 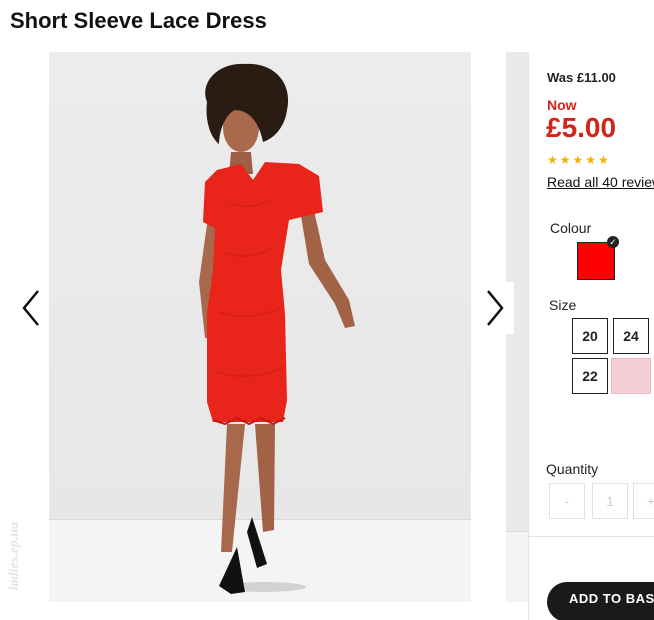 What do you see at coordinates (562, 105) in the screenshot?
I see `now-label: Now` at bounding box center [562, 105].